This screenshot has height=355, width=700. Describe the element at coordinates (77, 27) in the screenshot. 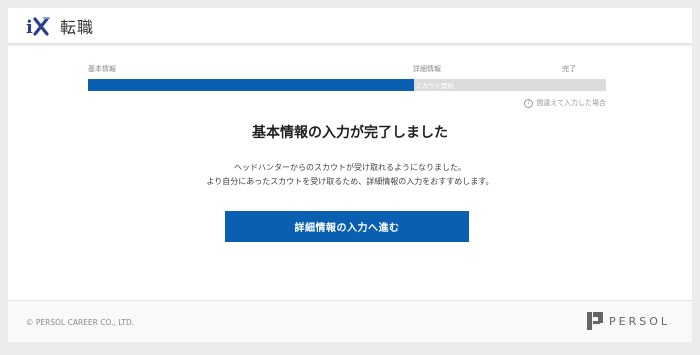

I see `brand-text: 転職` at that location.